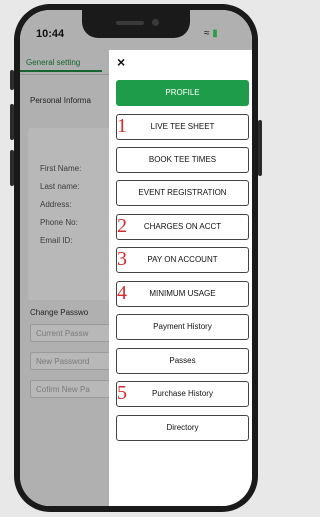 The height and width of the screenshot is (517, 320). Describe the element at coordinates (182, 127) in the screenshot. I see `menu-live-tee-sheet-button: LIVE TEE SHEET` at that location.